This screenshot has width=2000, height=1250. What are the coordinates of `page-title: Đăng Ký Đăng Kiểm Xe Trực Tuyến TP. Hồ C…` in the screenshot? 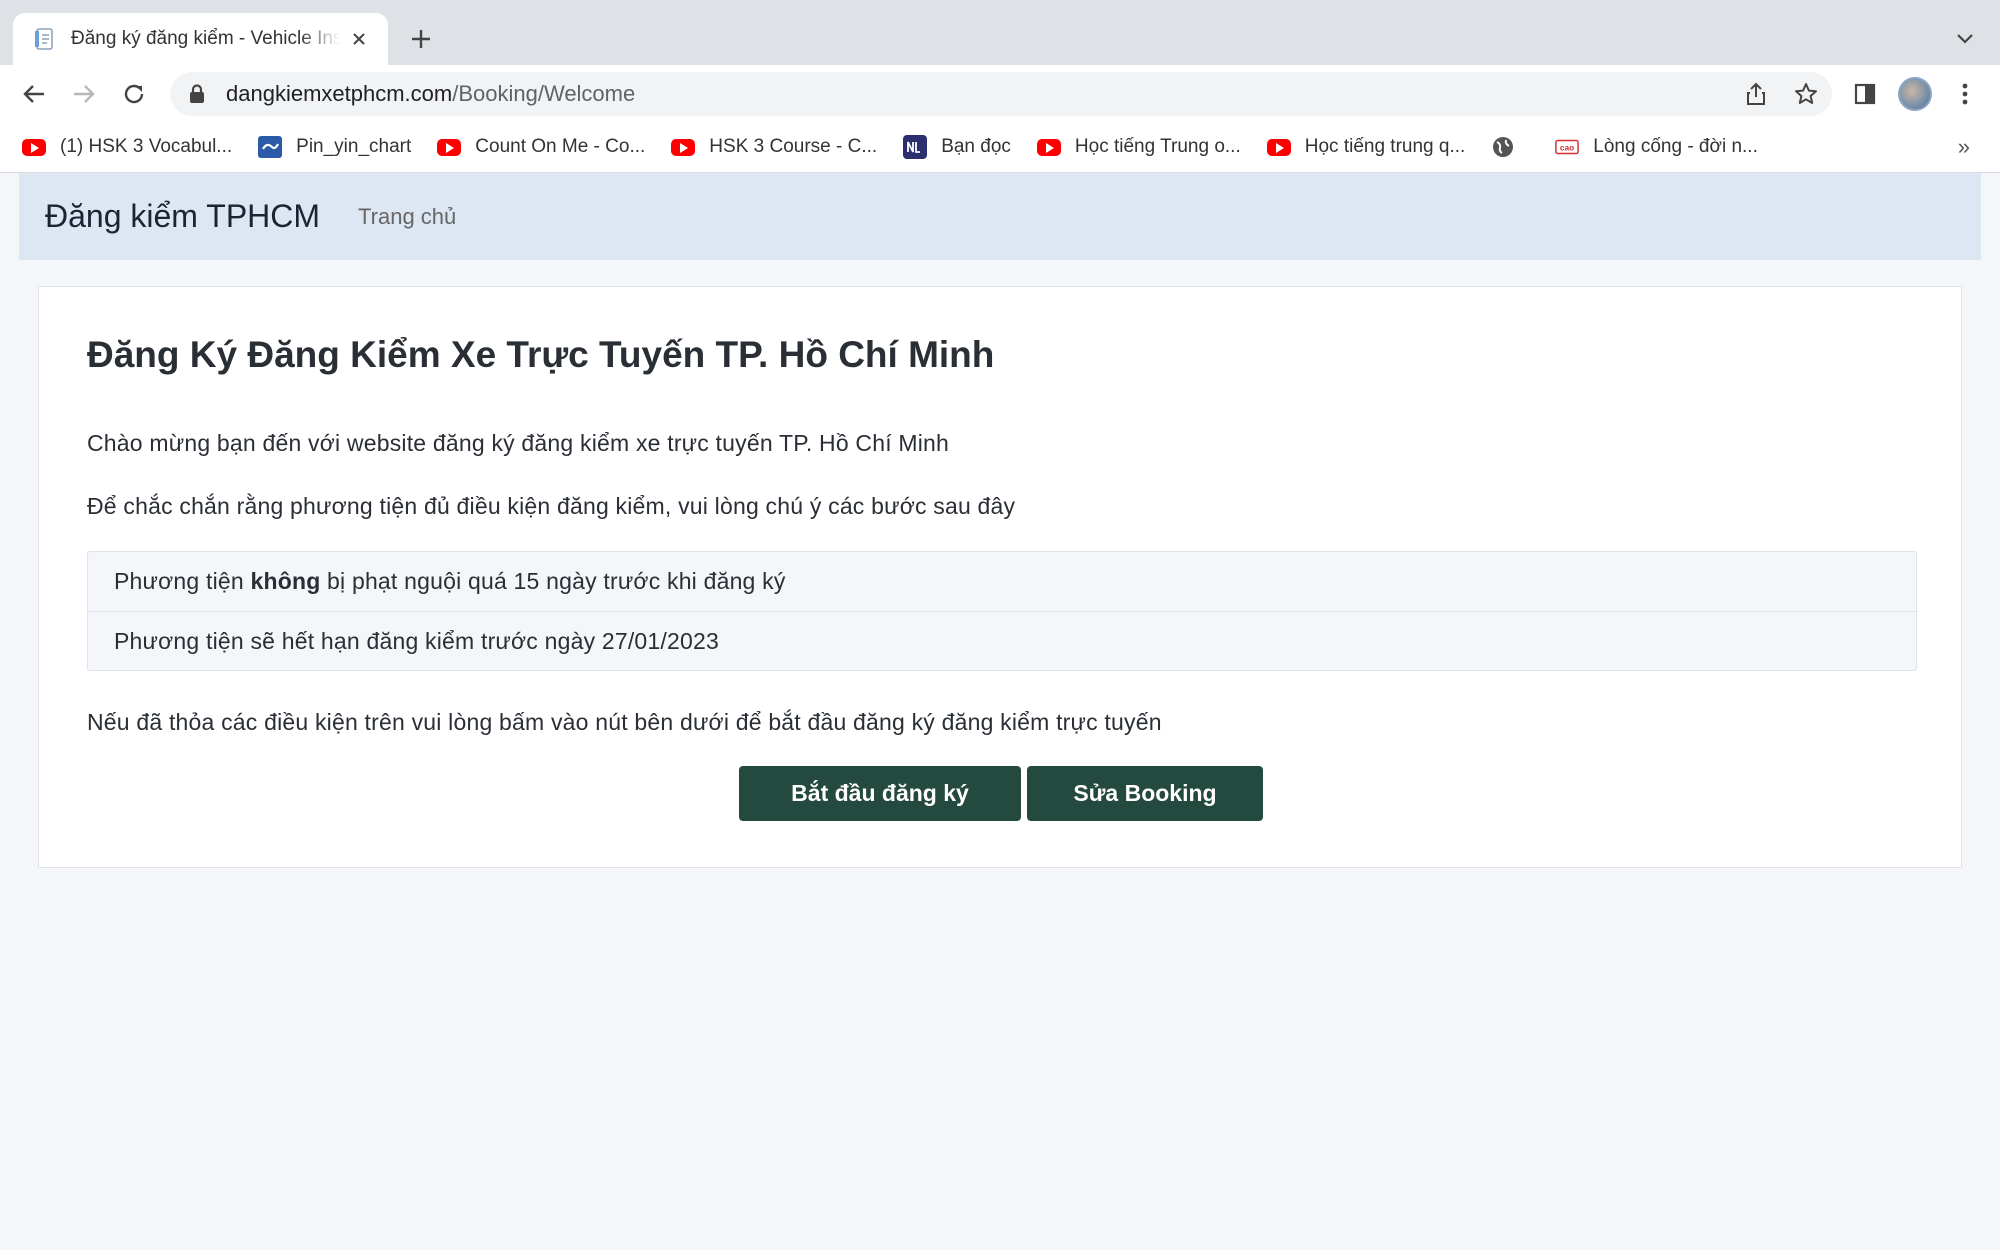 It's located at (541, 354).